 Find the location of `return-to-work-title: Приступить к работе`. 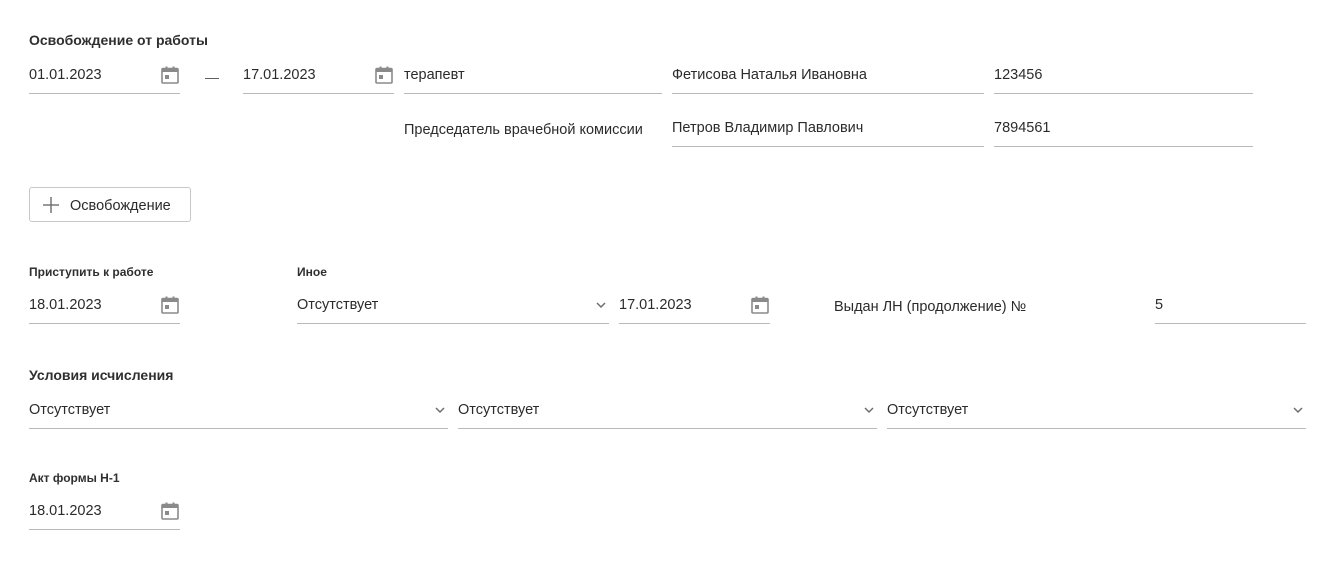

return-to-work-title: Приступить к работе is located at coordinates (91, 272).